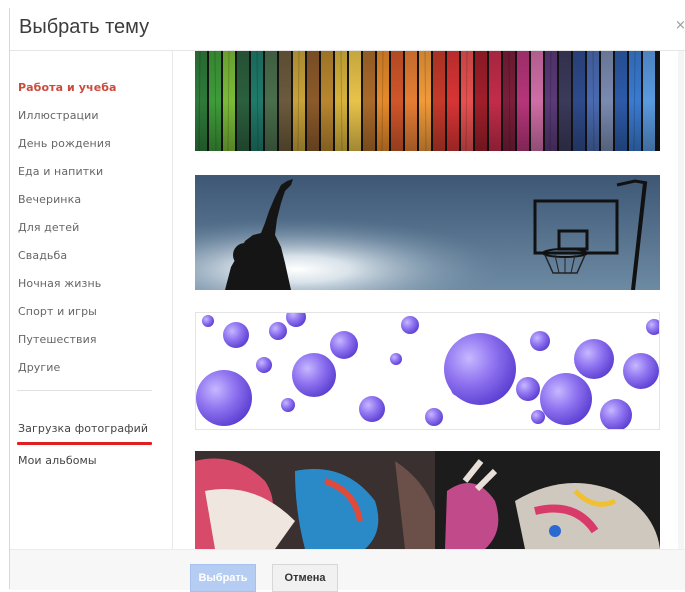 The width and height of the screenshot is (685, 592). Describe the element at coordinates (84, 27) in the screenshot. I see `dialog-title: Выбрать тему` at that location.